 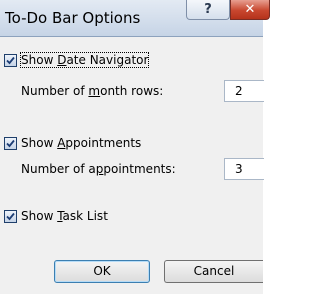 I want to click on ok-button: OK, so click(x=102, y=271).